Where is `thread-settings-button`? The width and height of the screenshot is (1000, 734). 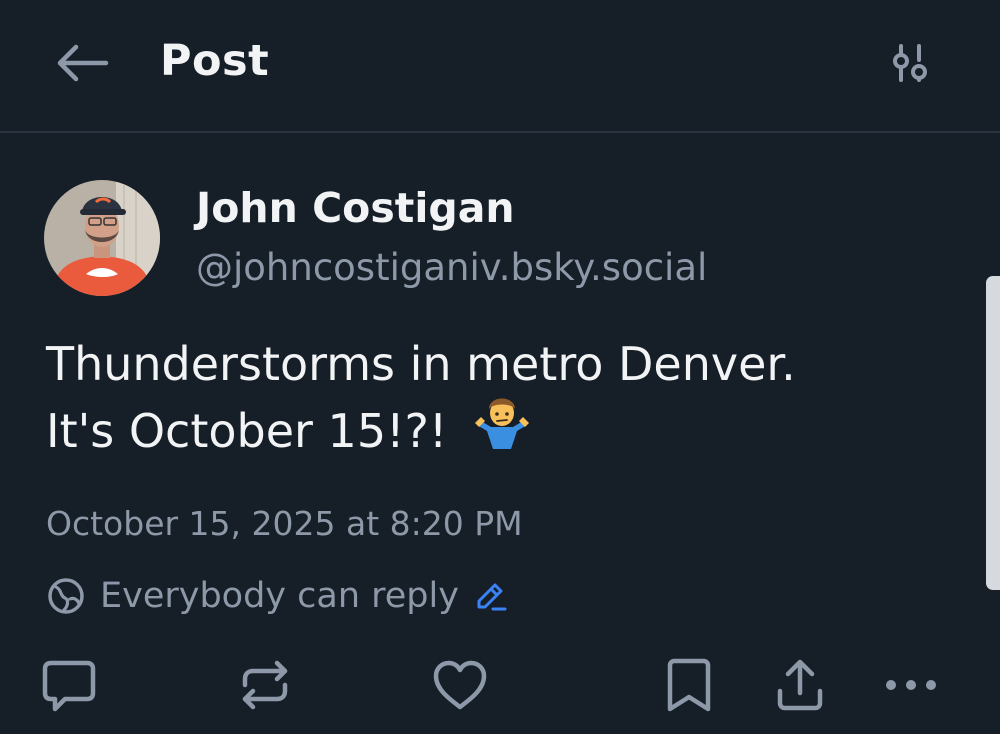
thread-settings-button is located at coordinates (910, 63).